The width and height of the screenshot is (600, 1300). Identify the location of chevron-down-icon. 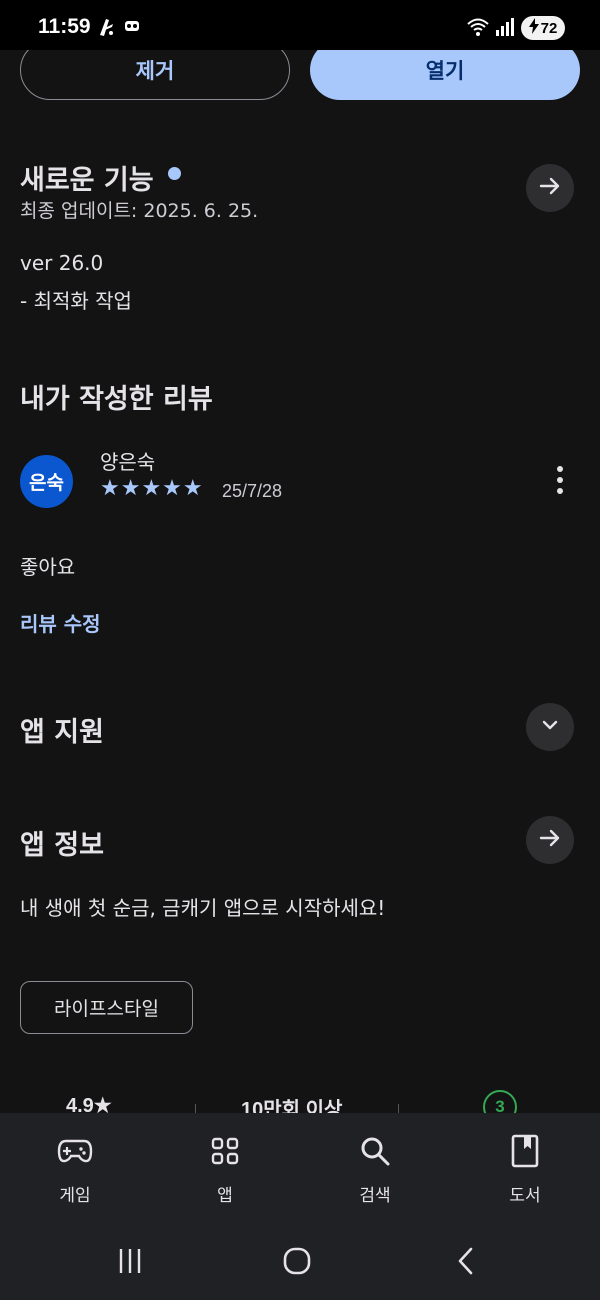
(550, 727).